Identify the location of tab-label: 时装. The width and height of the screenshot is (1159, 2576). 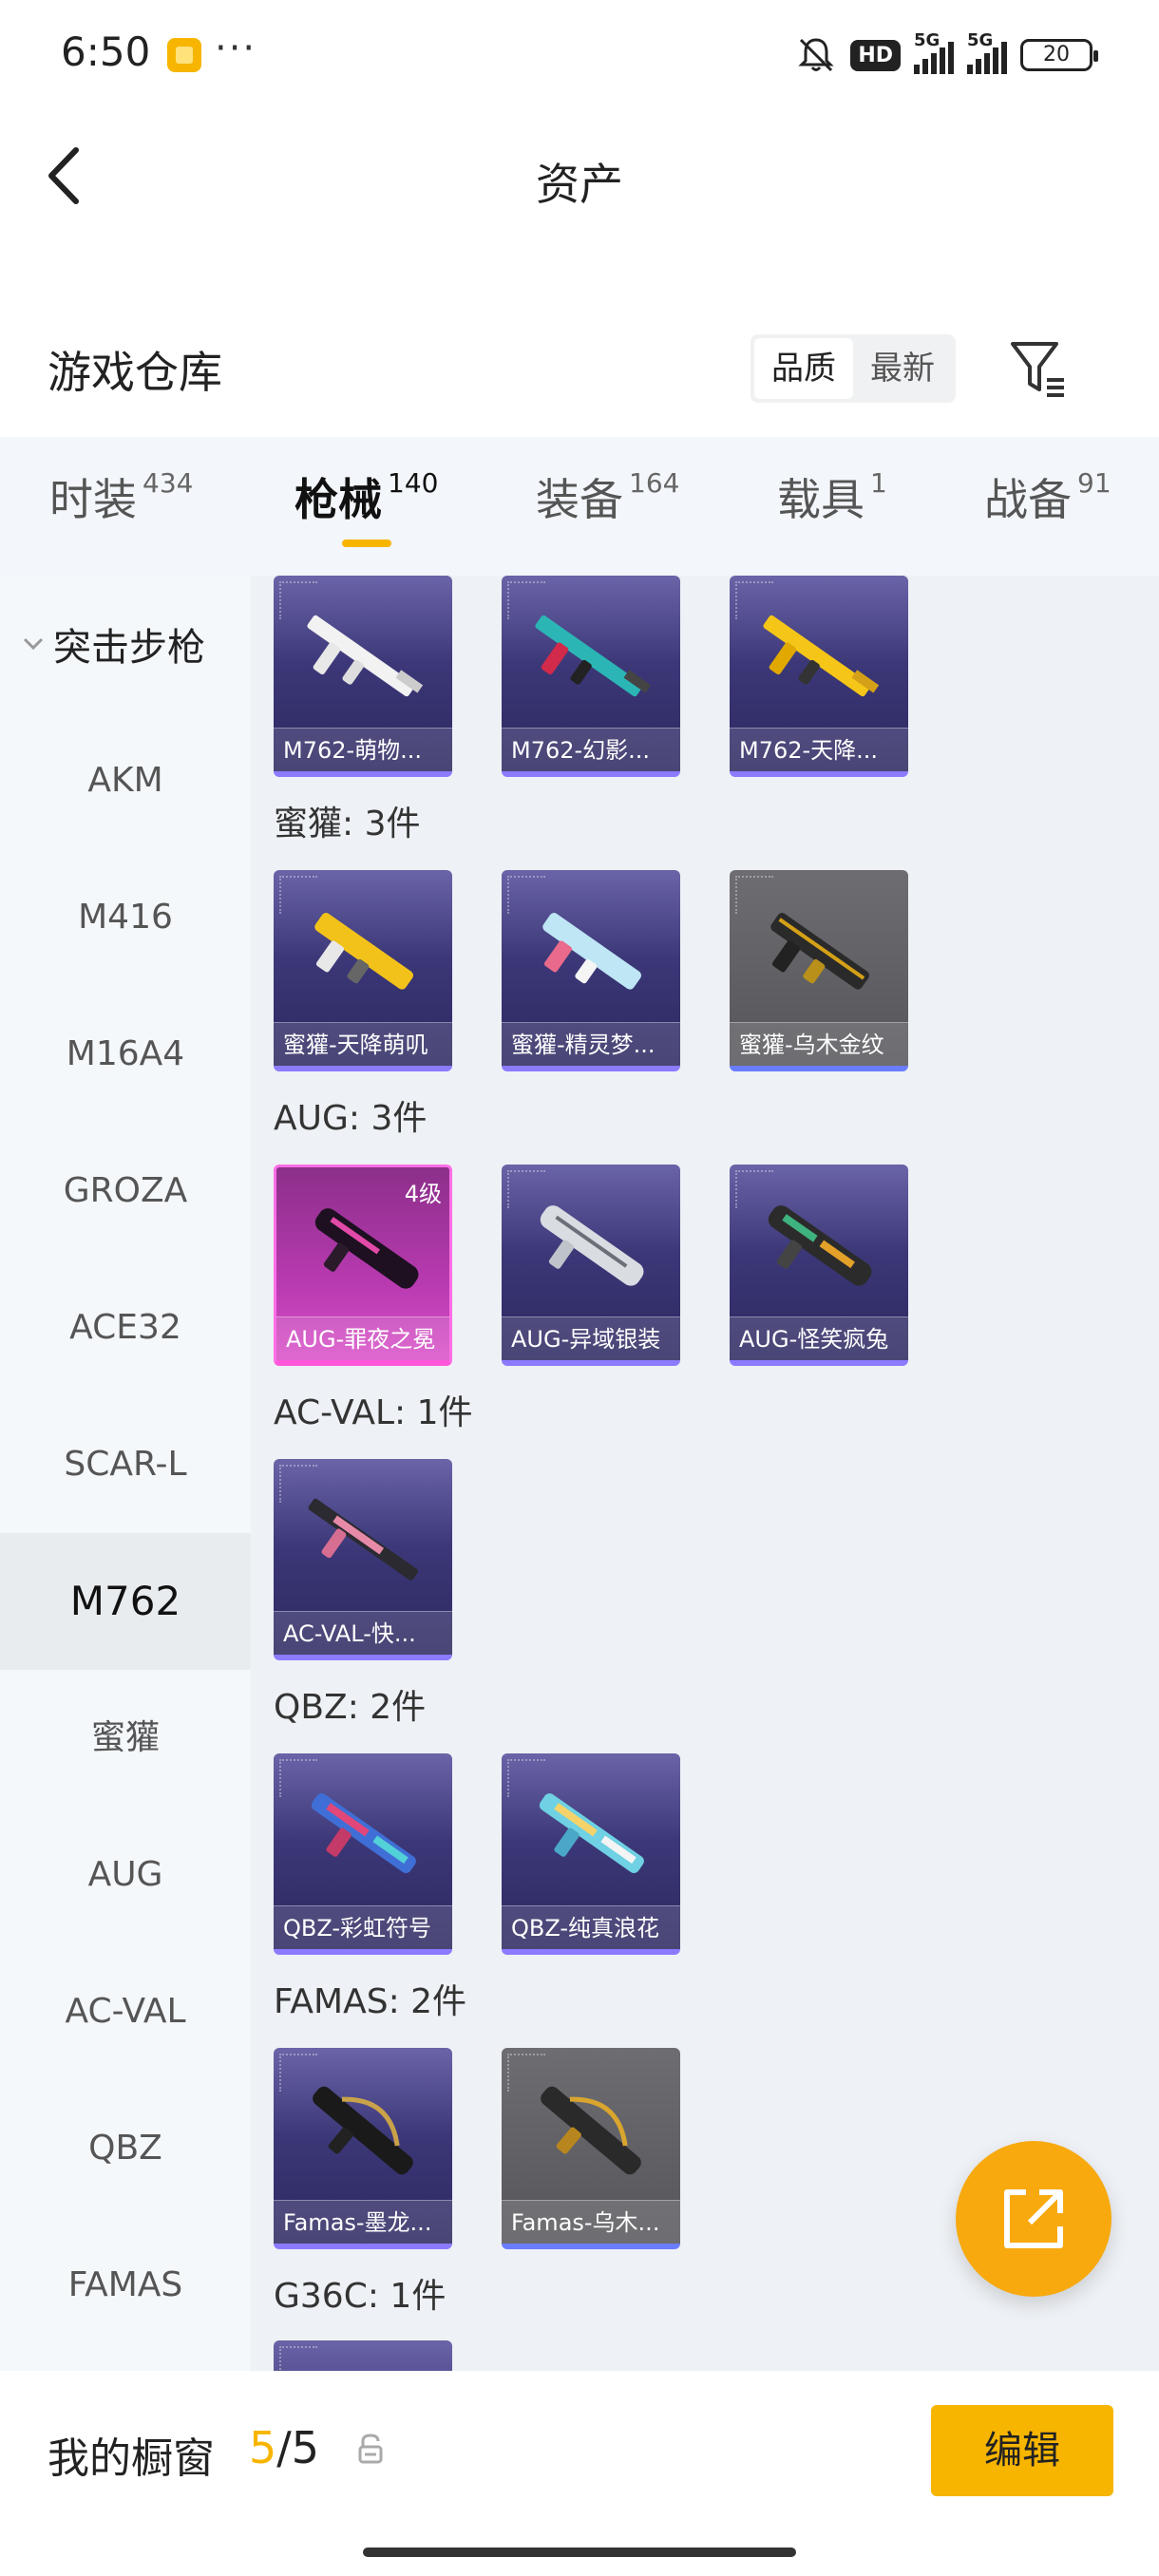
(93, 499).